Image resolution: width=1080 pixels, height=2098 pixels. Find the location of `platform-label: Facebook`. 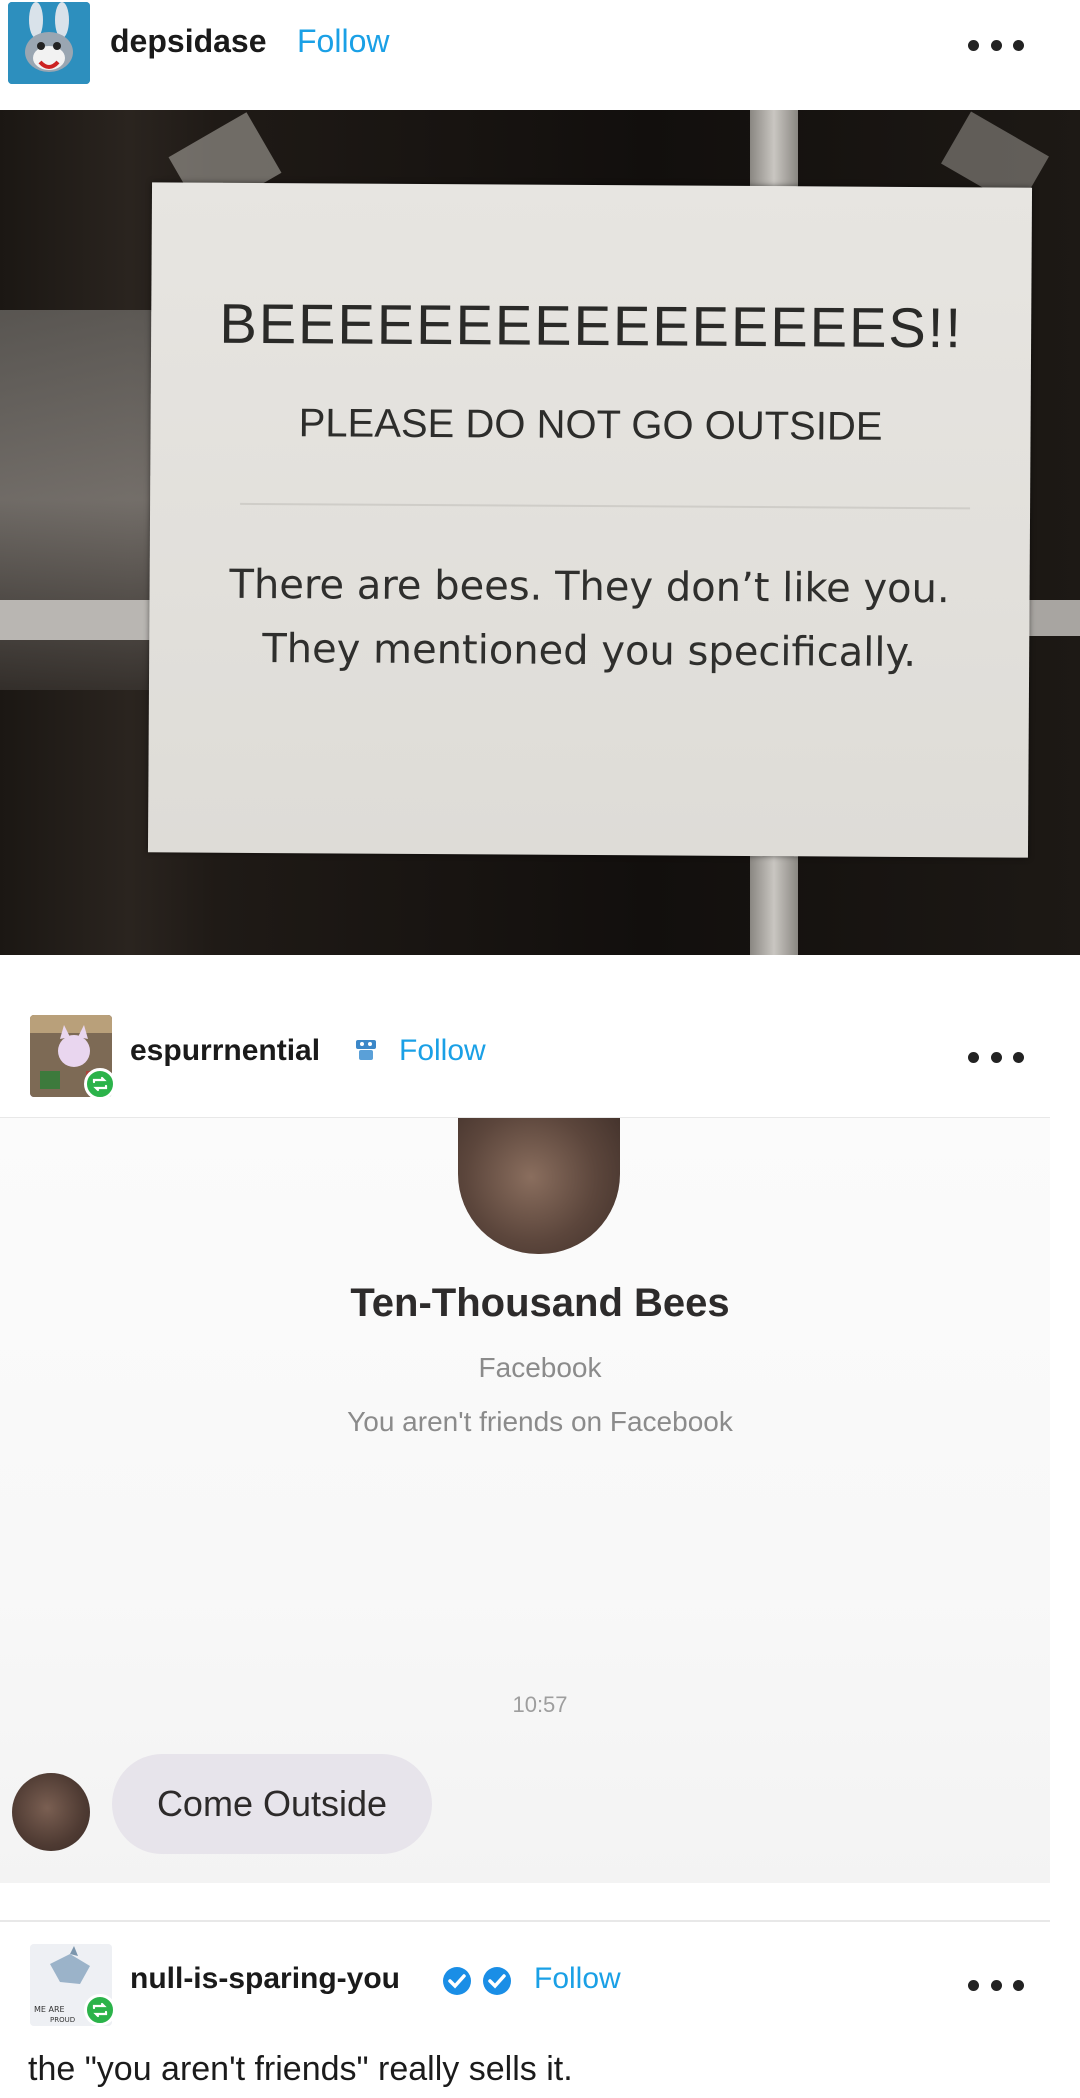

platform-label: Facebook is located at coordinates (540, 1367).